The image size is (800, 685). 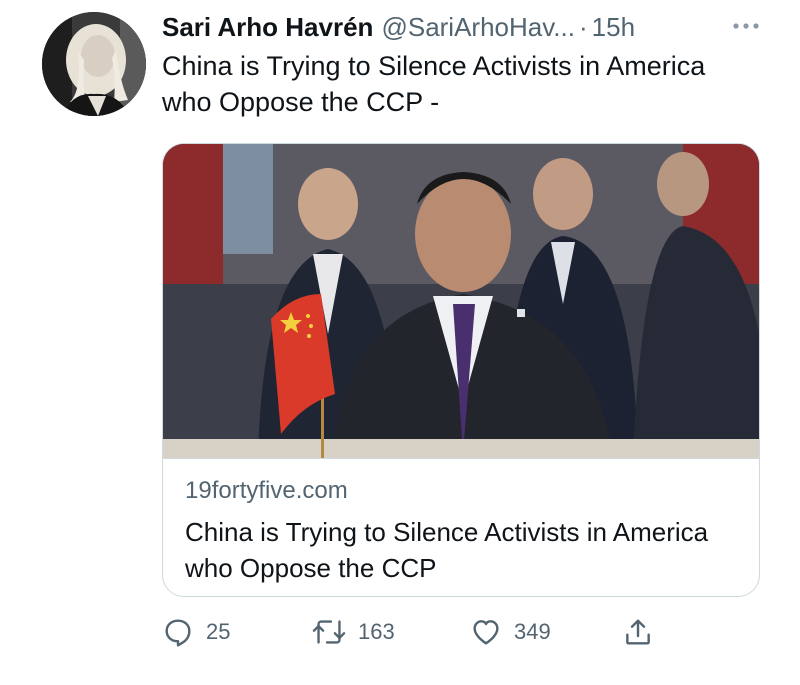 I want to click on avatar, so click(x=94, y=64).